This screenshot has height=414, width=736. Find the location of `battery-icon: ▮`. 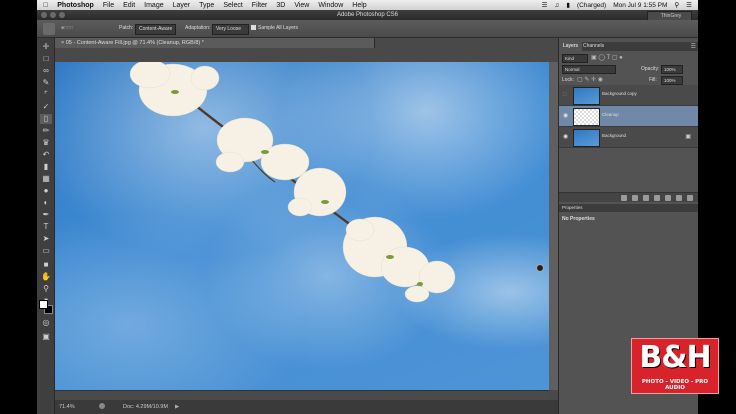

battery-icon: ▮ is located at coordinates (568, 5).